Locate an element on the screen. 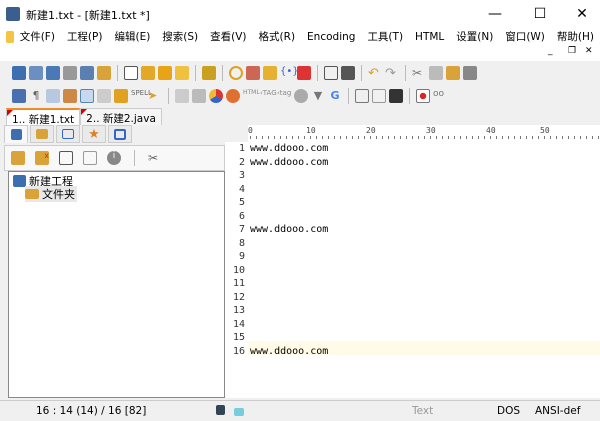  redo-icon: ↷ is located at coordinates (392, 73).